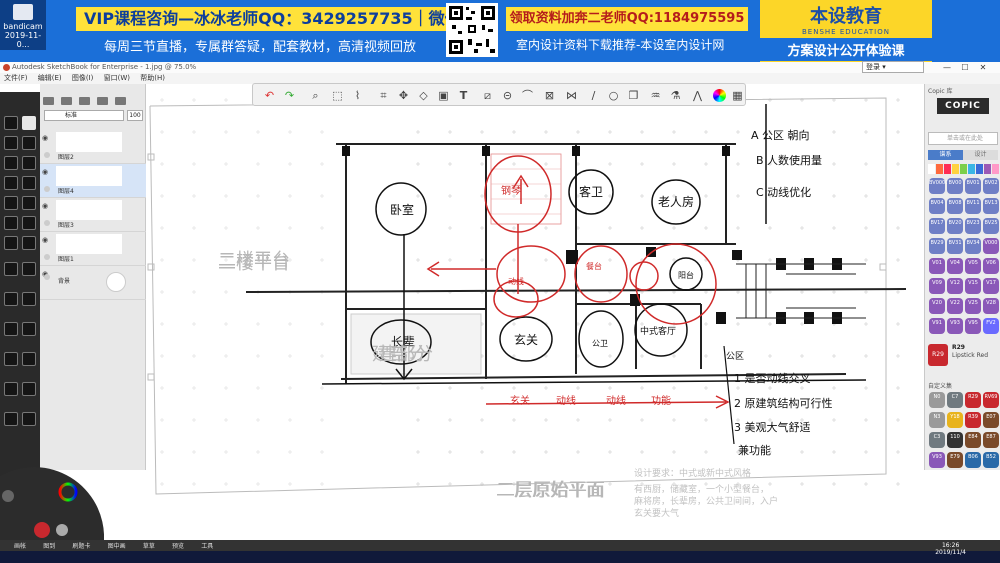 The image size is (1000, 563). What do you see at coordinates (955, 186) in the screenshot?
I see `copic-swatch: BV00` at bounding box center [955, 186].